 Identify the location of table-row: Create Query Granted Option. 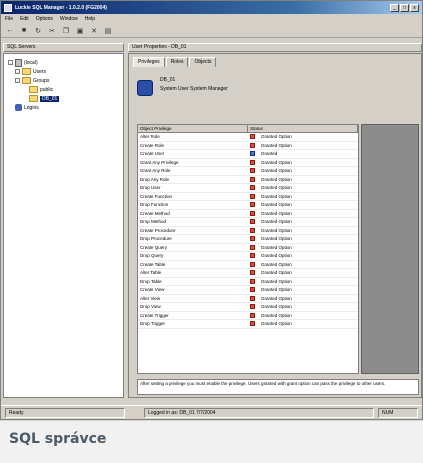
(248, 248).